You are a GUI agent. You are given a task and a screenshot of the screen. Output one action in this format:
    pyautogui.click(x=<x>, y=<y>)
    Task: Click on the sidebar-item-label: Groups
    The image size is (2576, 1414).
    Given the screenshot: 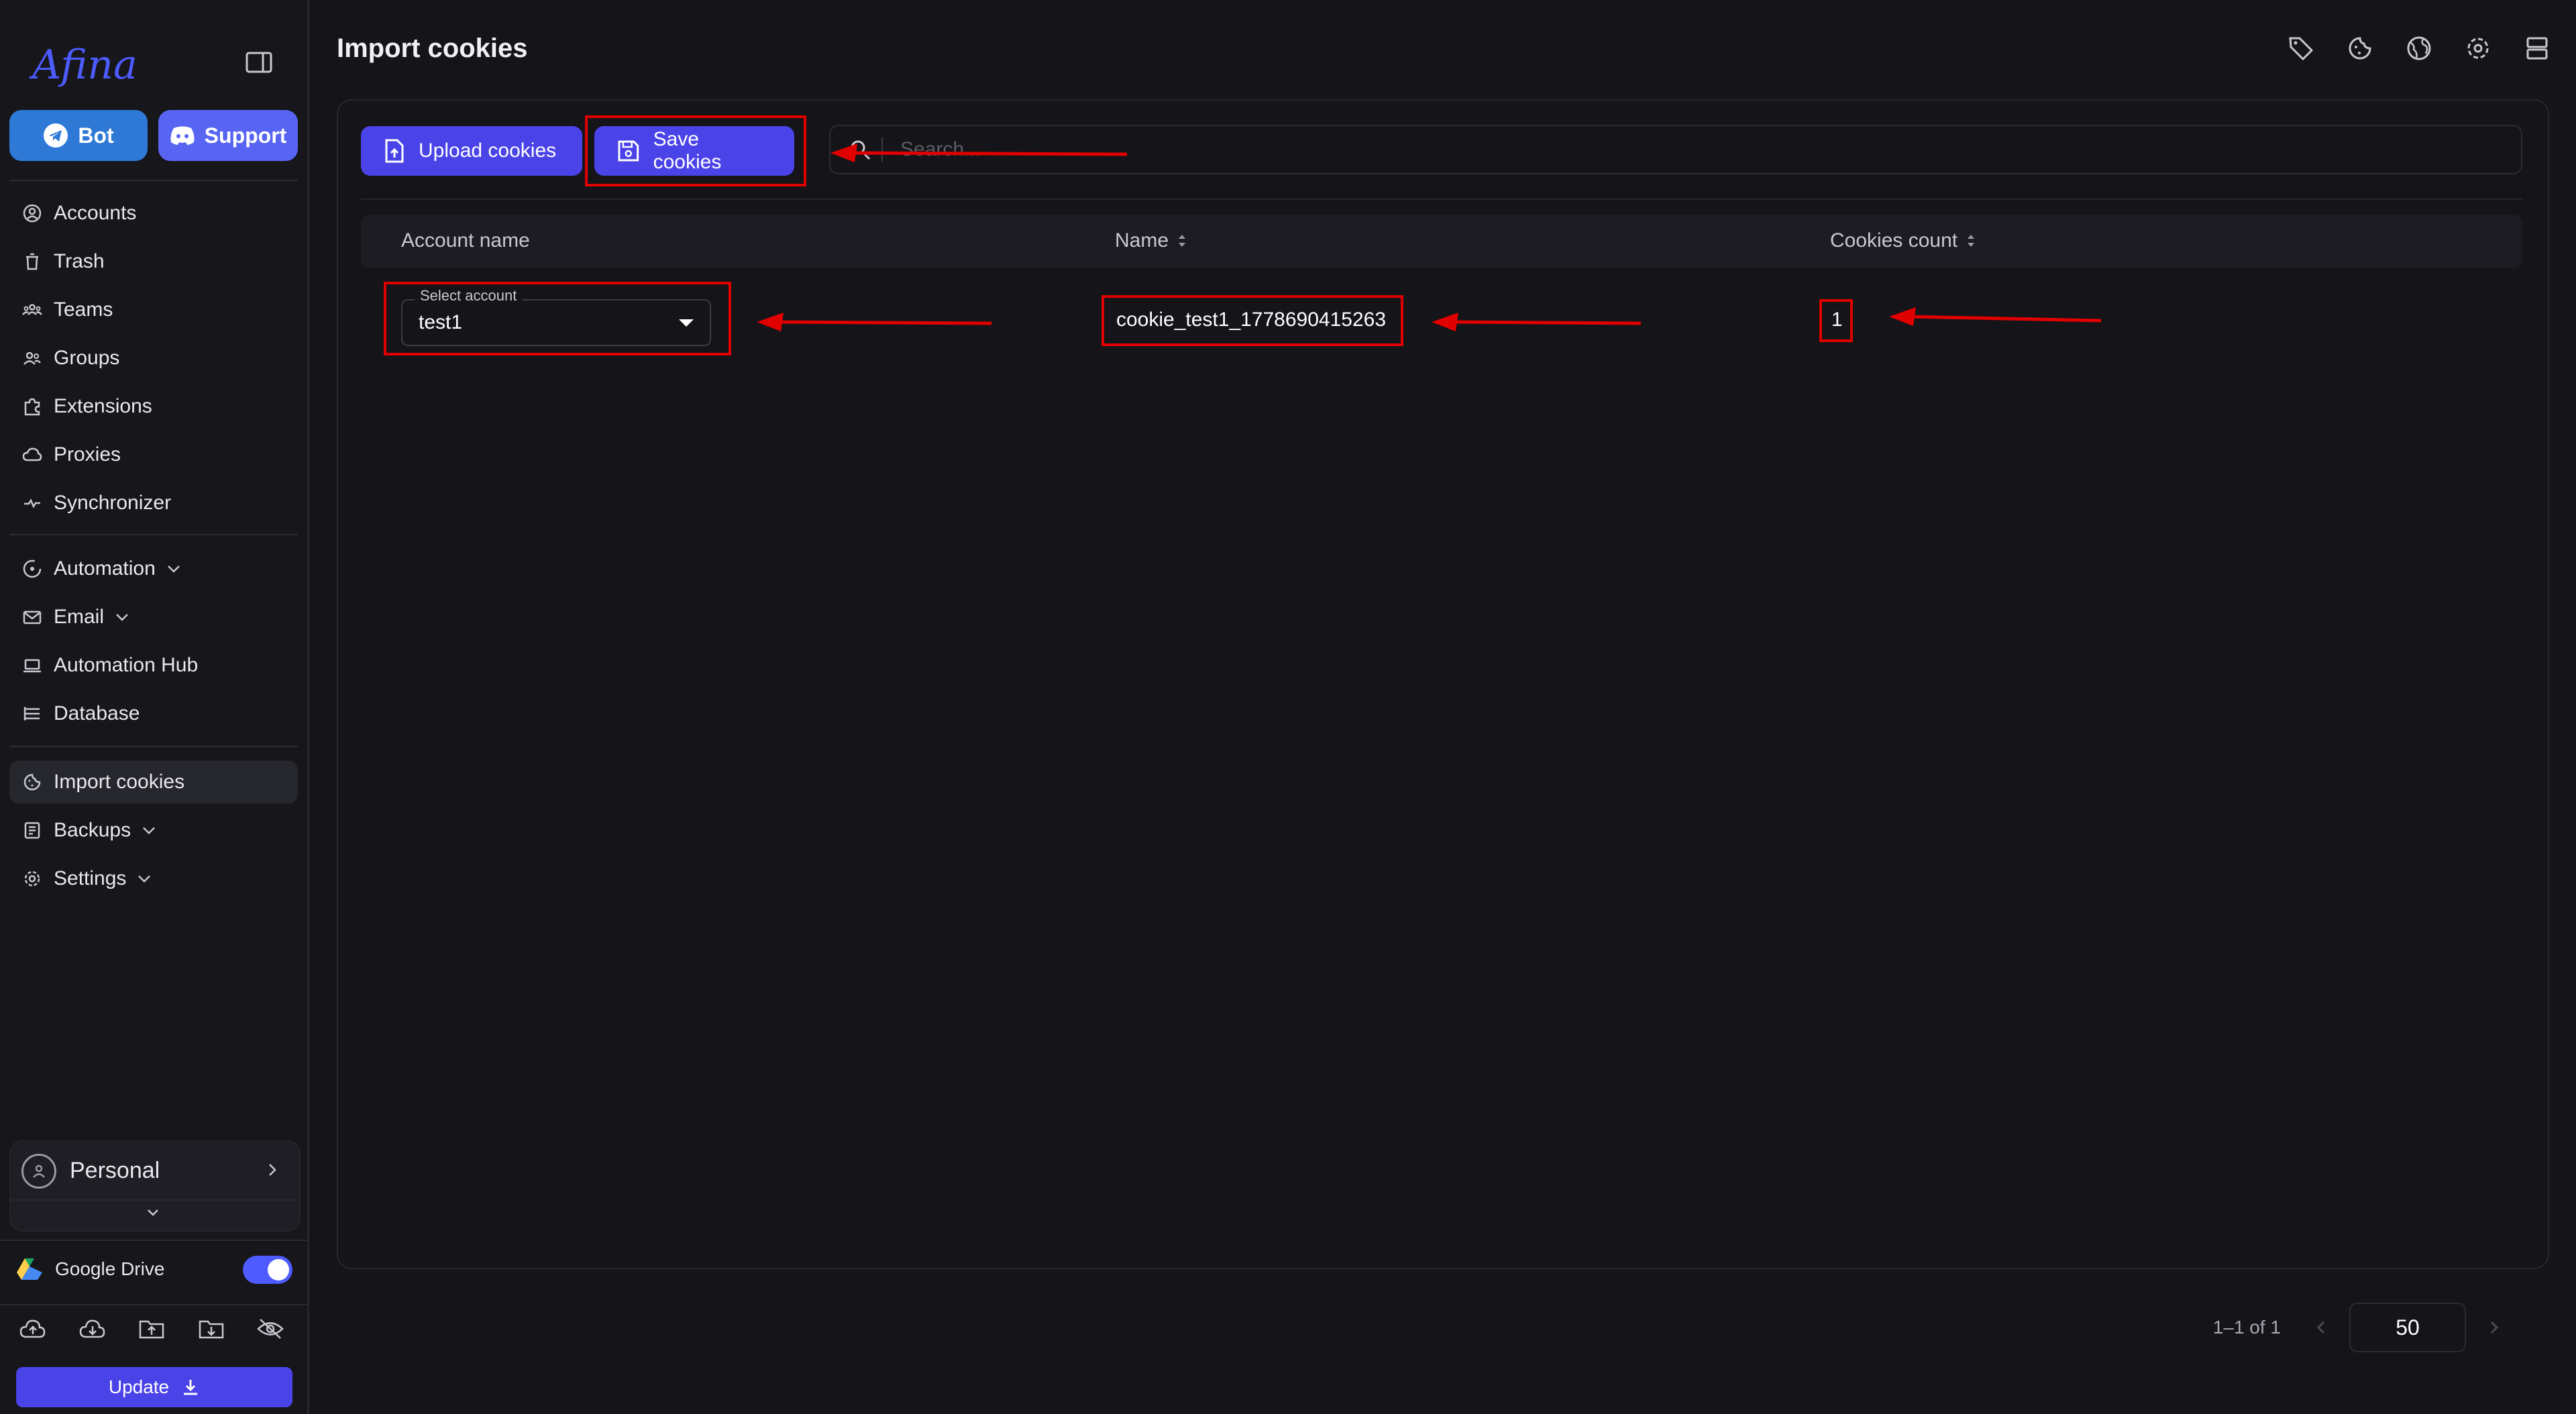 What is the action you would take?
    pyautogui.click(x=87, y=358)
    